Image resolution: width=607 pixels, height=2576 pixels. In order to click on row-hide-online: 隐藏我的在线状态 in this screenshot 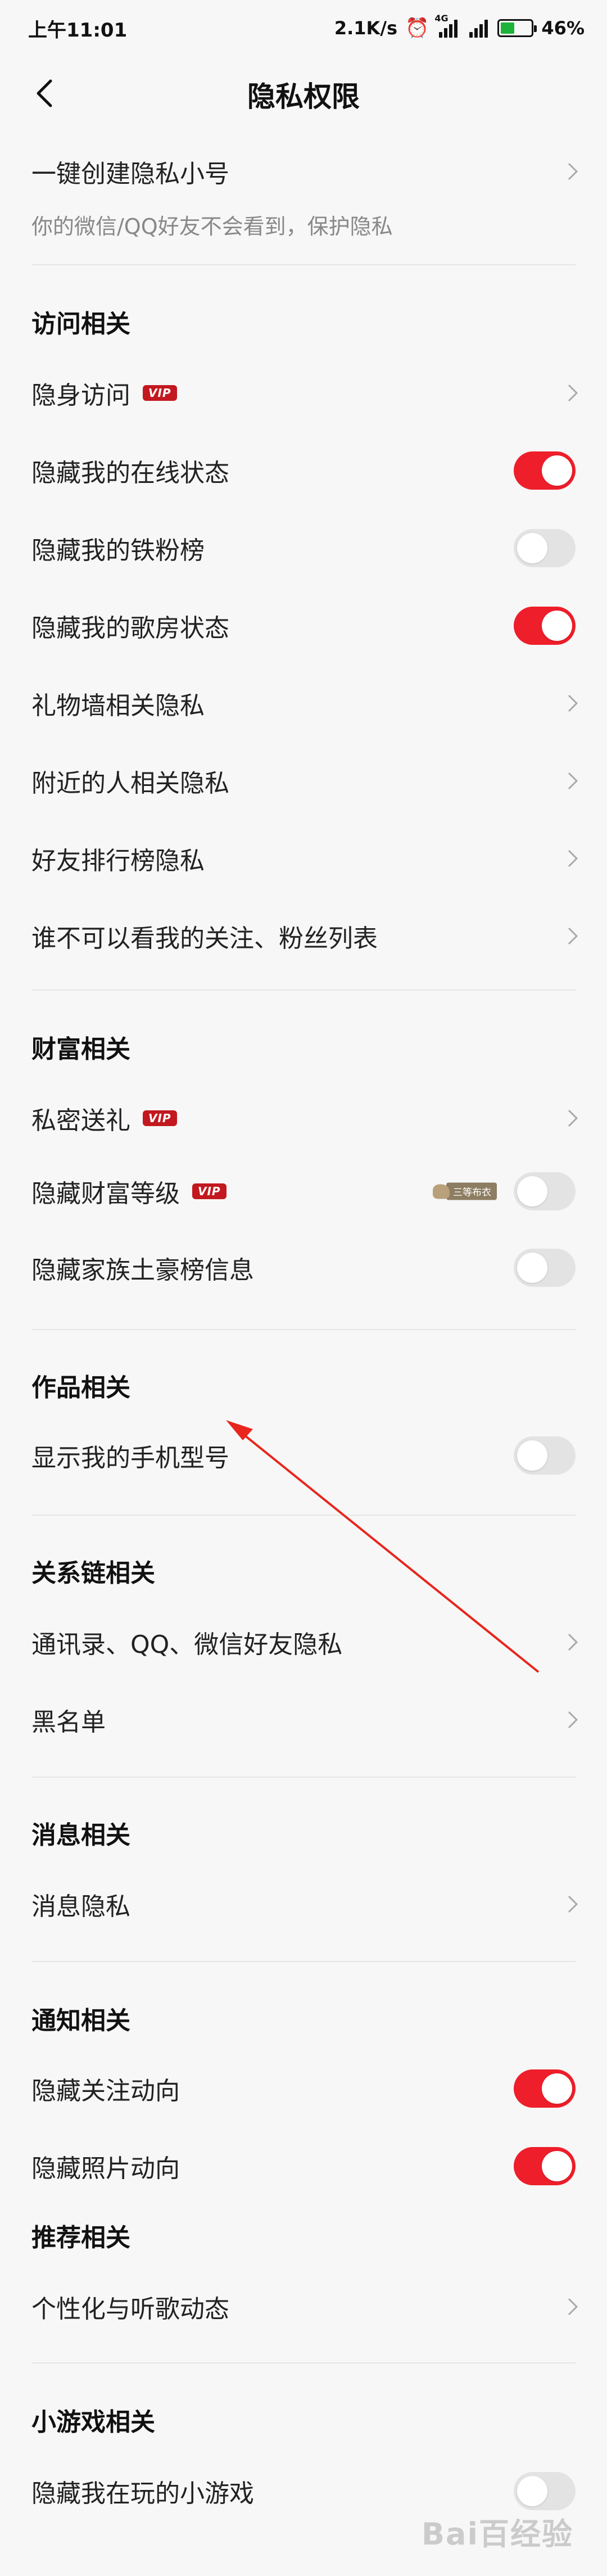, I will do `click(303, 470)`.